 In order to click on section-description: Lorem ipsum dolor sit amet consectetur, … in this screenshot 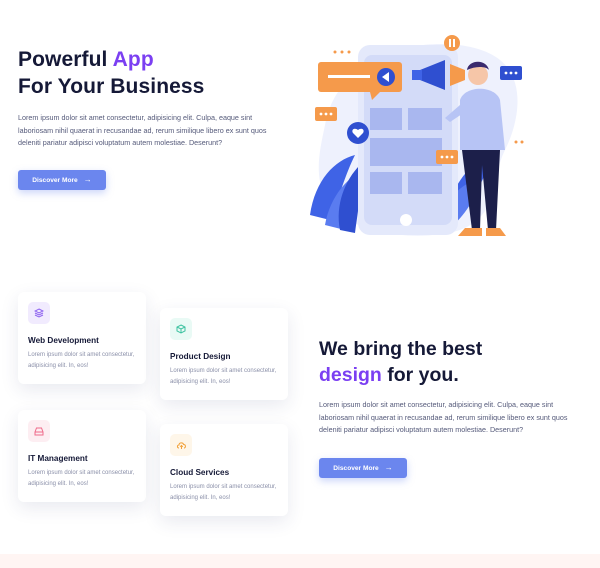, I will do `click(443, 417)`.